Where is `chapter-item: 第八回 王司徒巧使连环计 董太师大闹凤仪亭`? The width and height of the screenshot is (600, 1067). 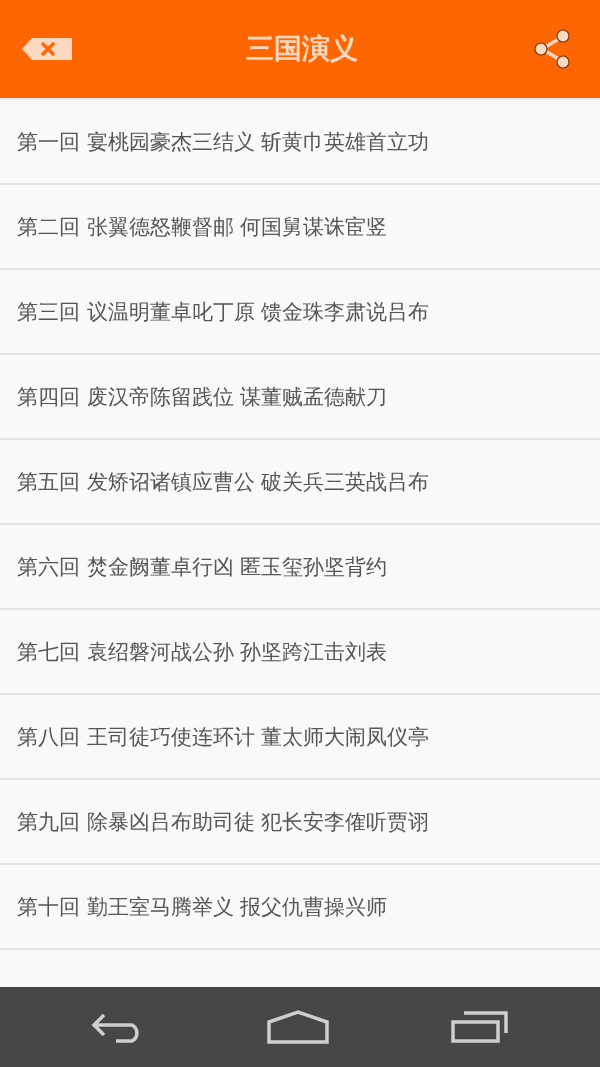 chapter-item: 第八回 王司徒巧使连环计 董太师大闹凤仪亭 is located at coordinates (300, 737).